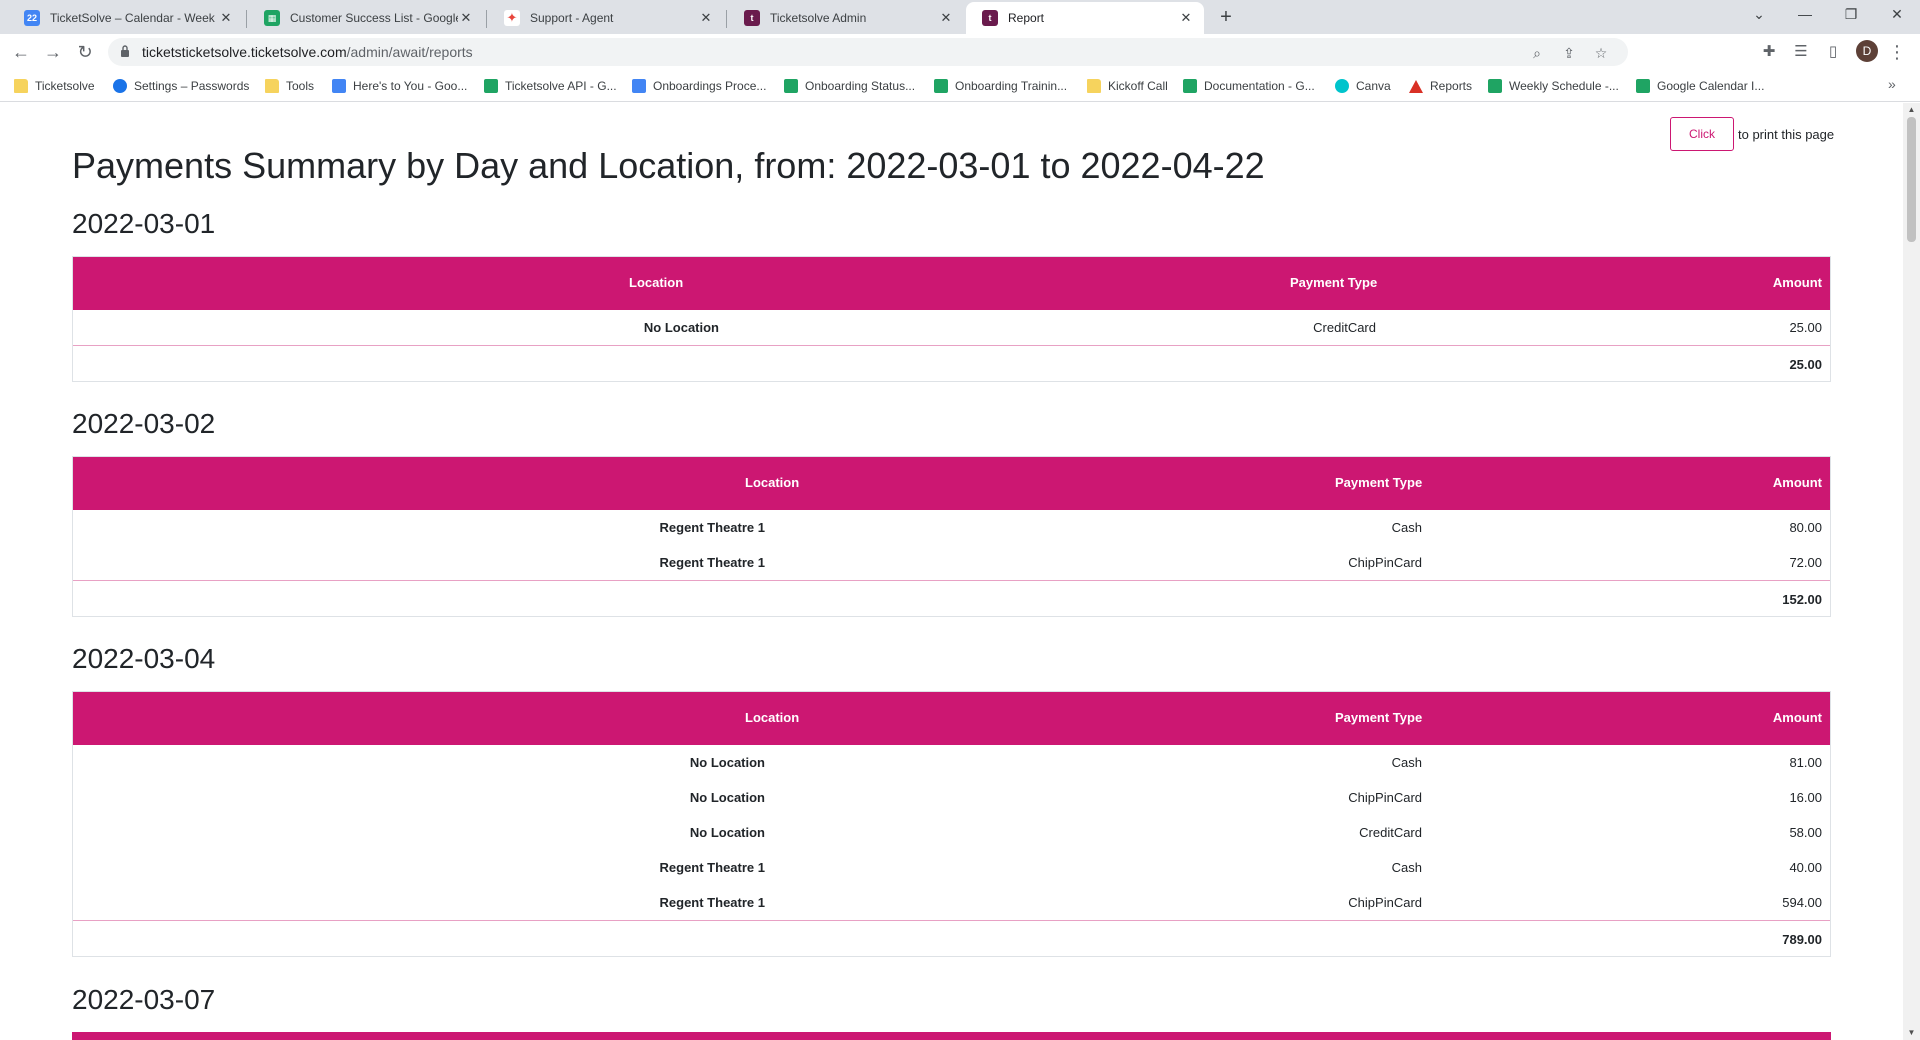  I want to click on tab-title: Report, so click(1026, 18).